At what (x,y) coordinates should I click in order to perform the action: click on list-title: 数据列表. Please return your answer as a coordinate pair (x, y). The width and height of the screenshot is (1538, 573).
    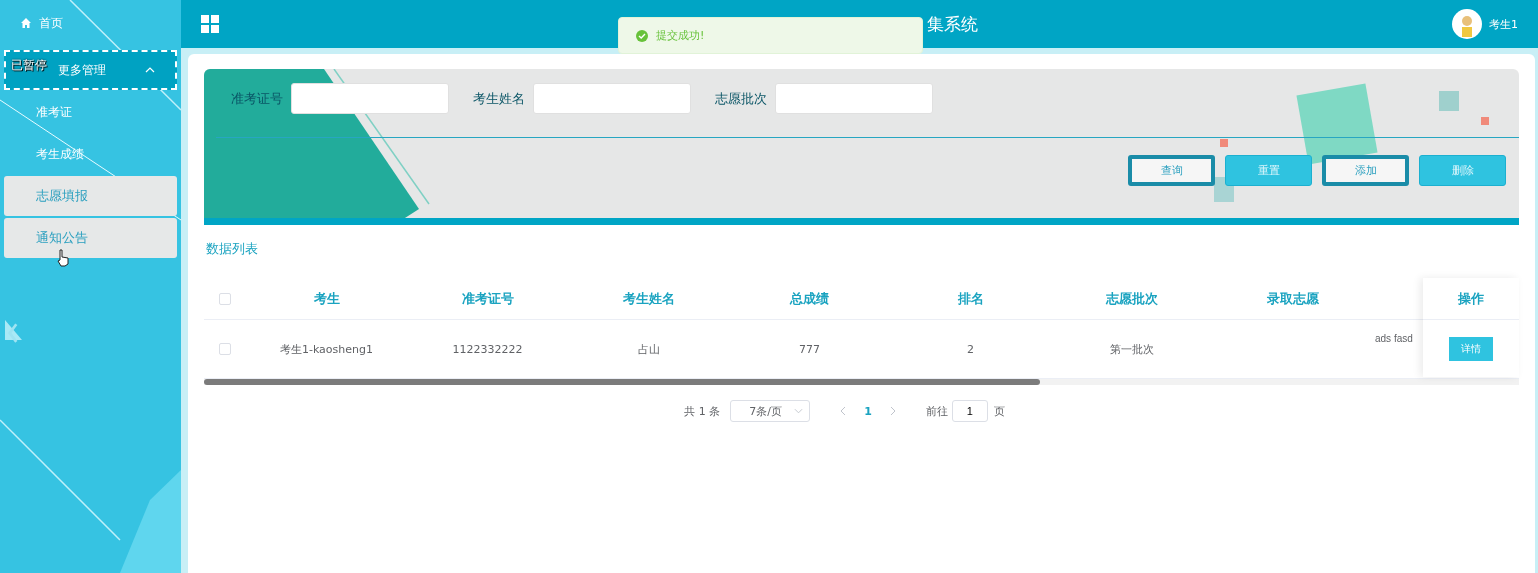
    Looking at the image, I should click on (232, 249).